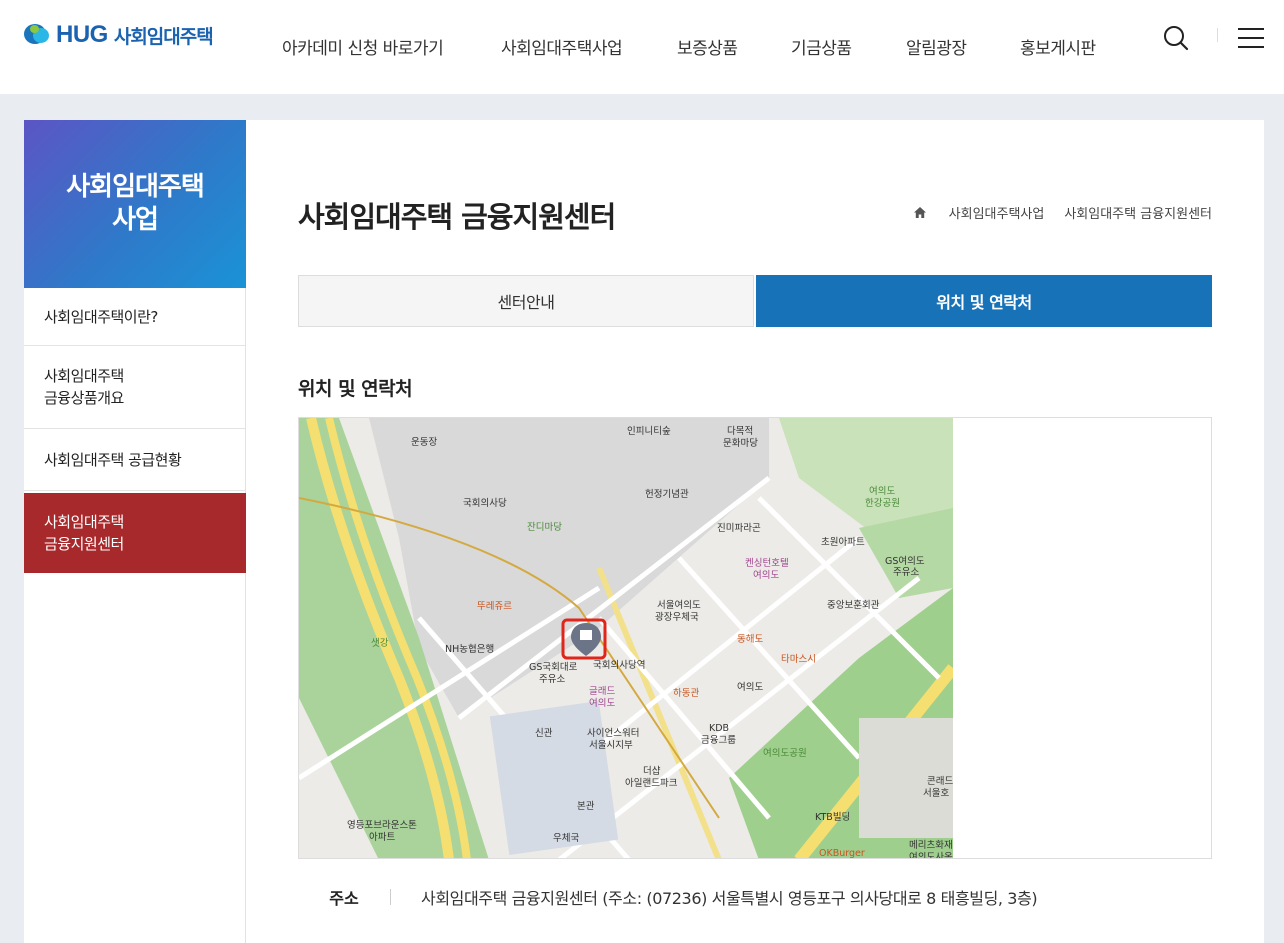 Image resolution: width=1284 pixels, height=943 pixels. I want to click on map-label: 금융그룹, so click(718, 740).